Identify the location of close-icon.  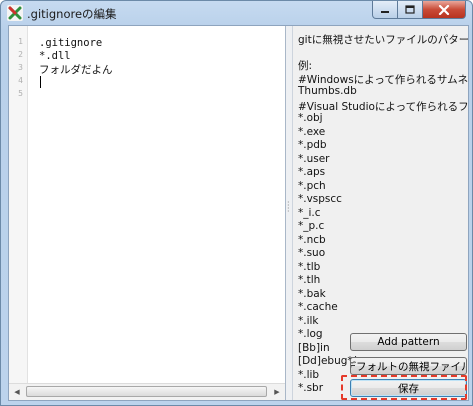
(444, 9).